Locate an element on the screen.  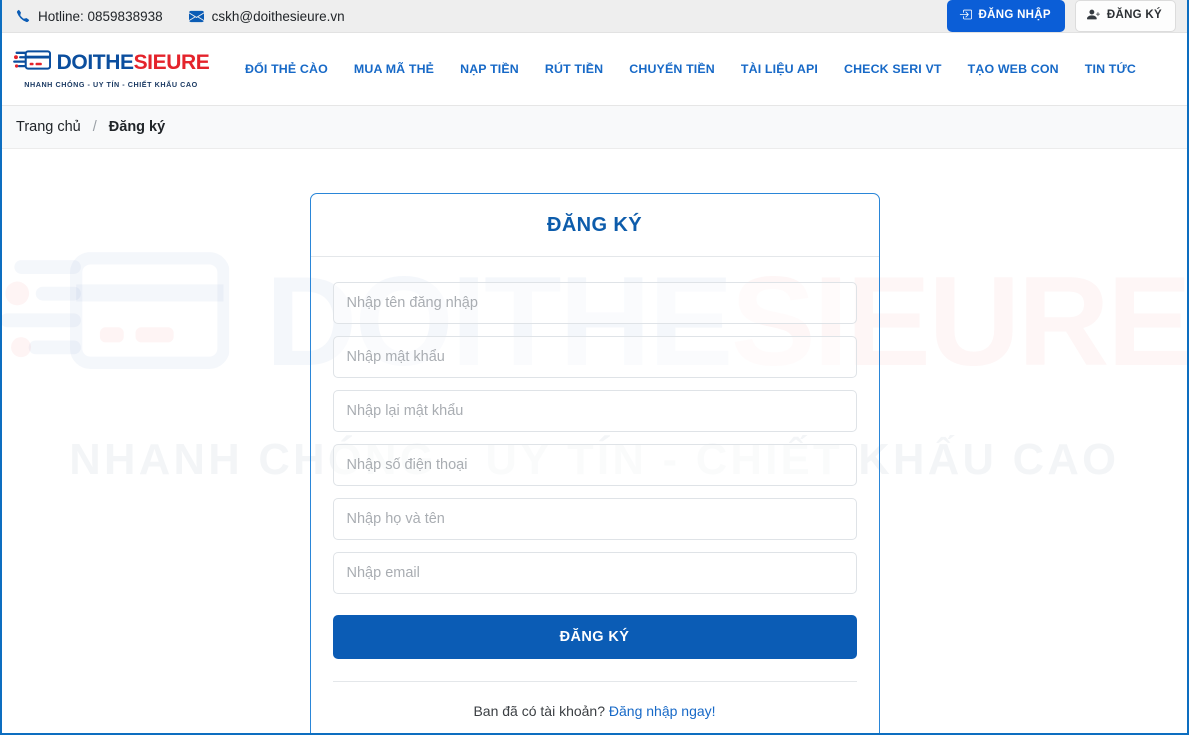
card-speed-icon is located at coordinates (31, 62).